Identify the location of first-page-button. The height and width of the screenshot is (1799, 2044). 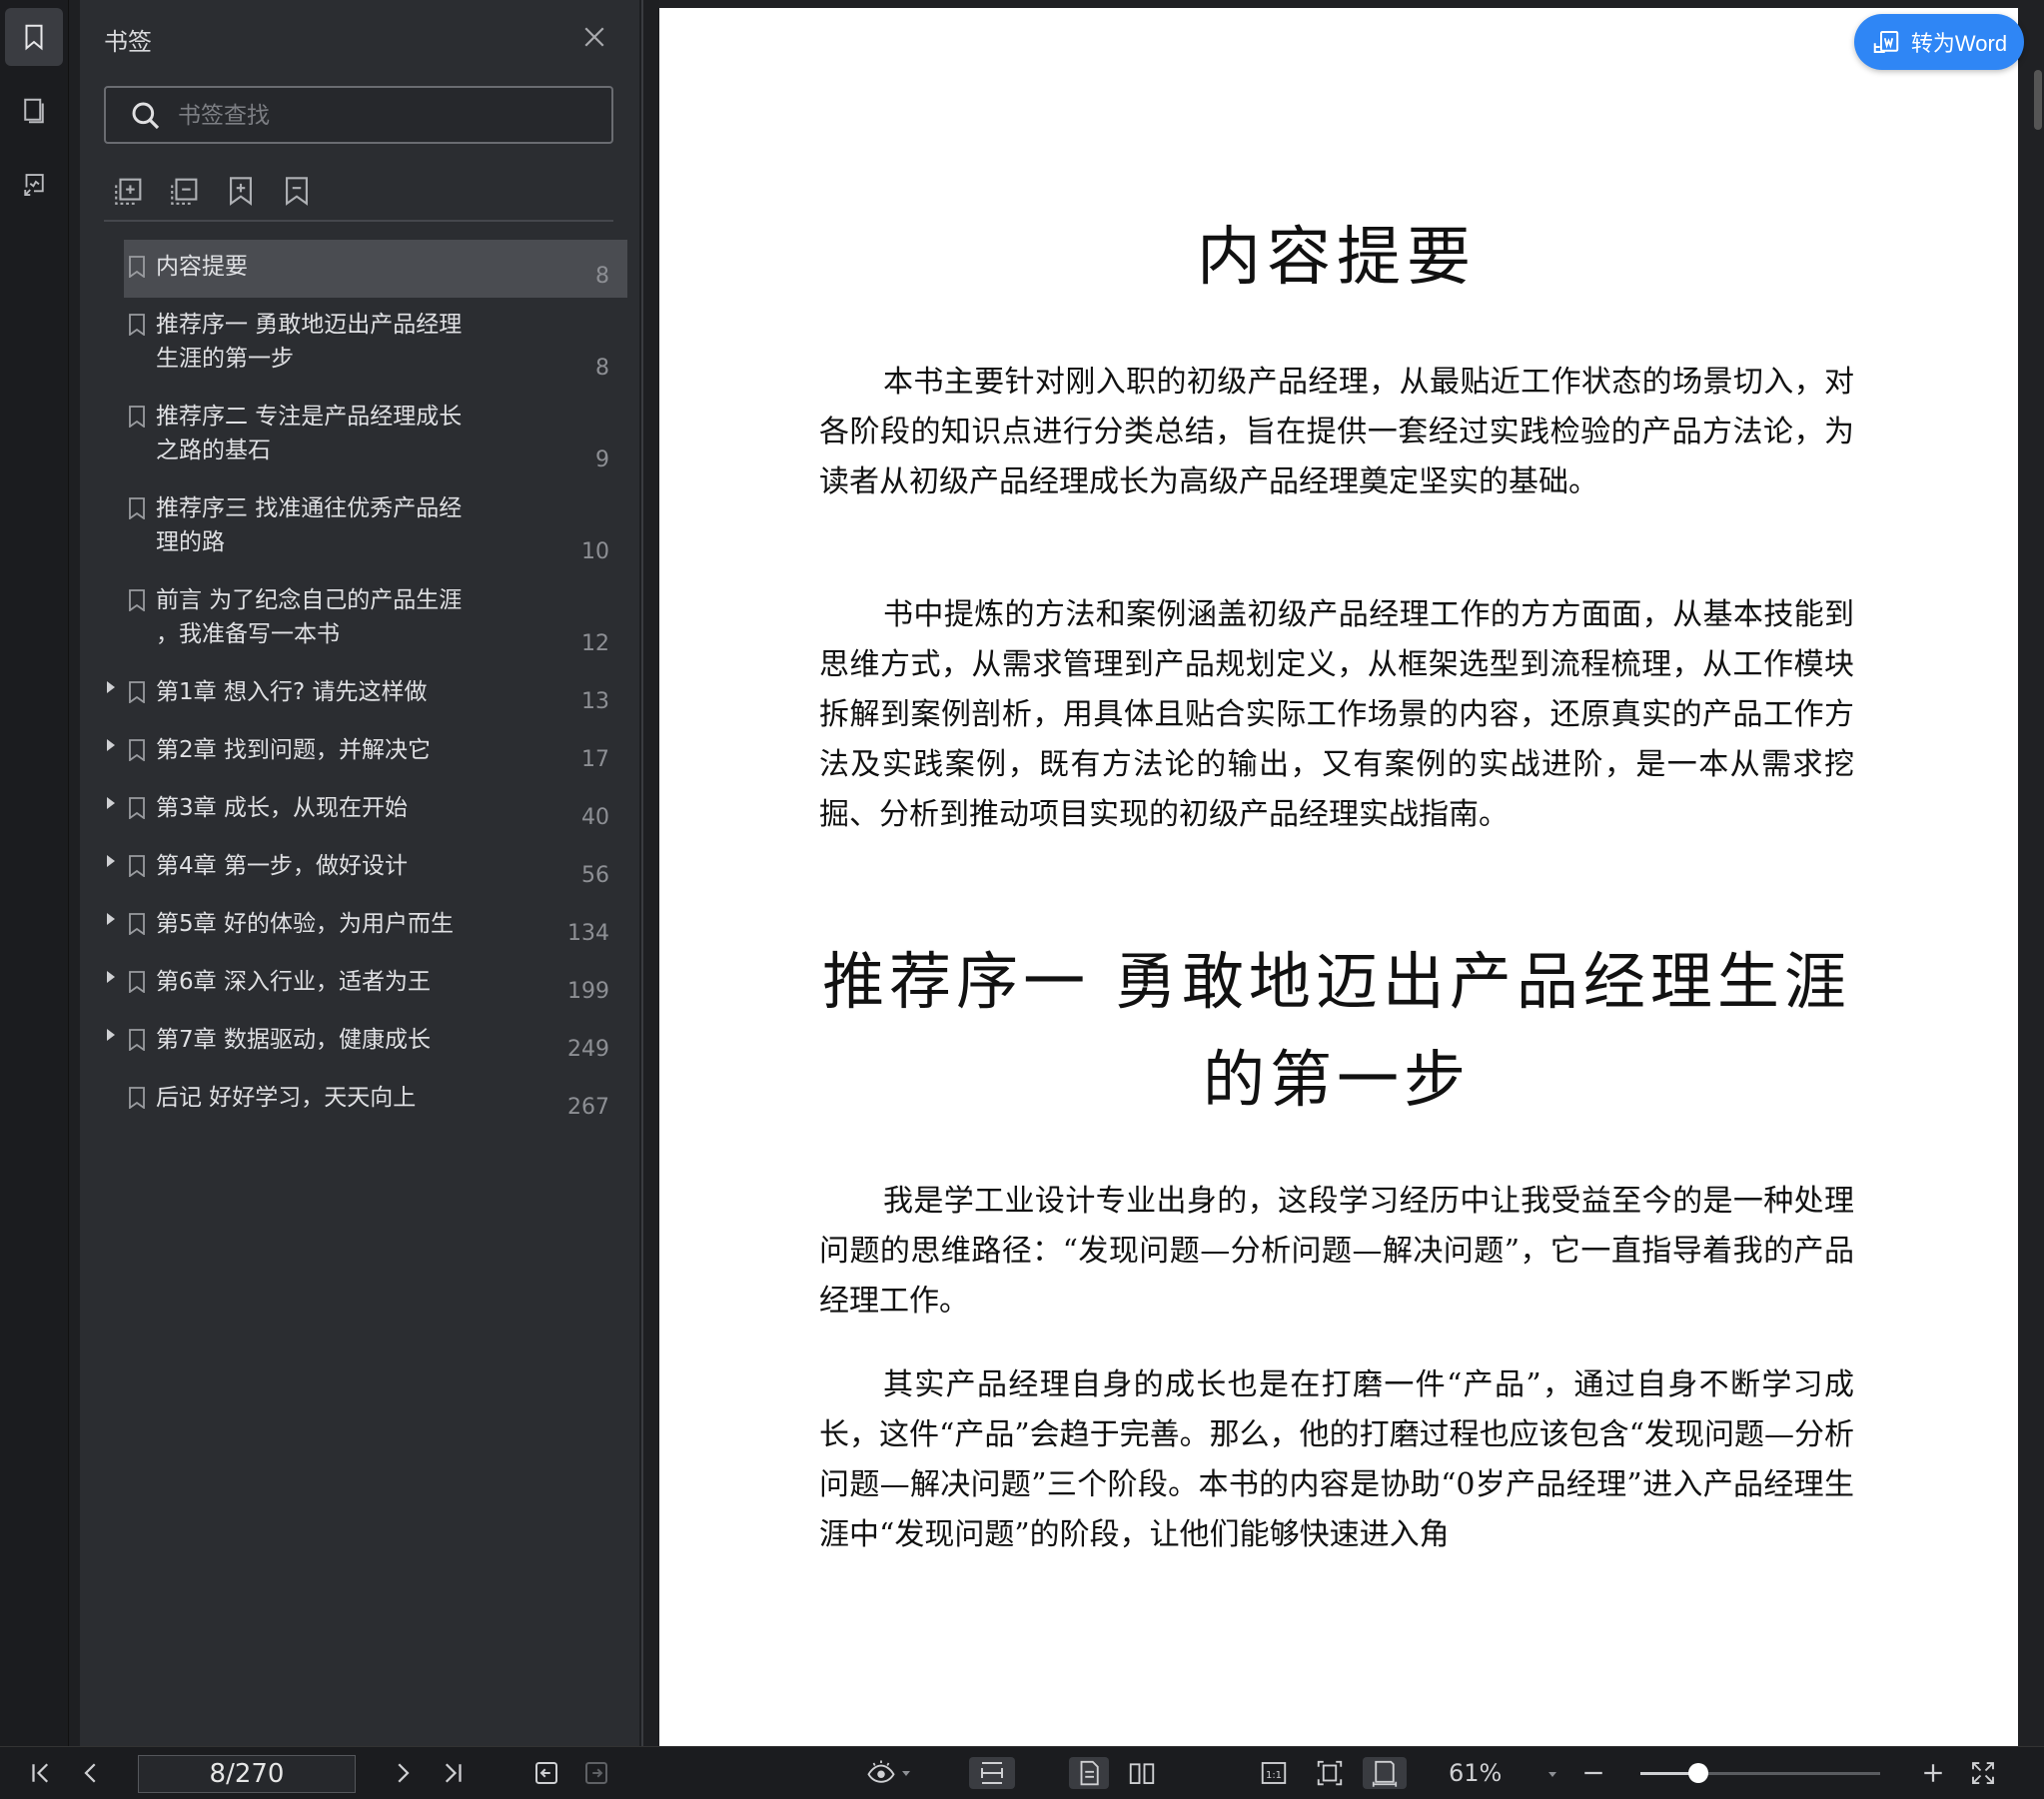
(41, 1773).